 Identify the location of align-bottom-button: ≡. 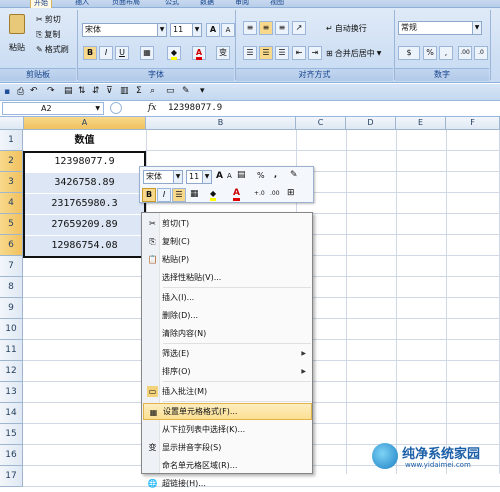
(282, 28).